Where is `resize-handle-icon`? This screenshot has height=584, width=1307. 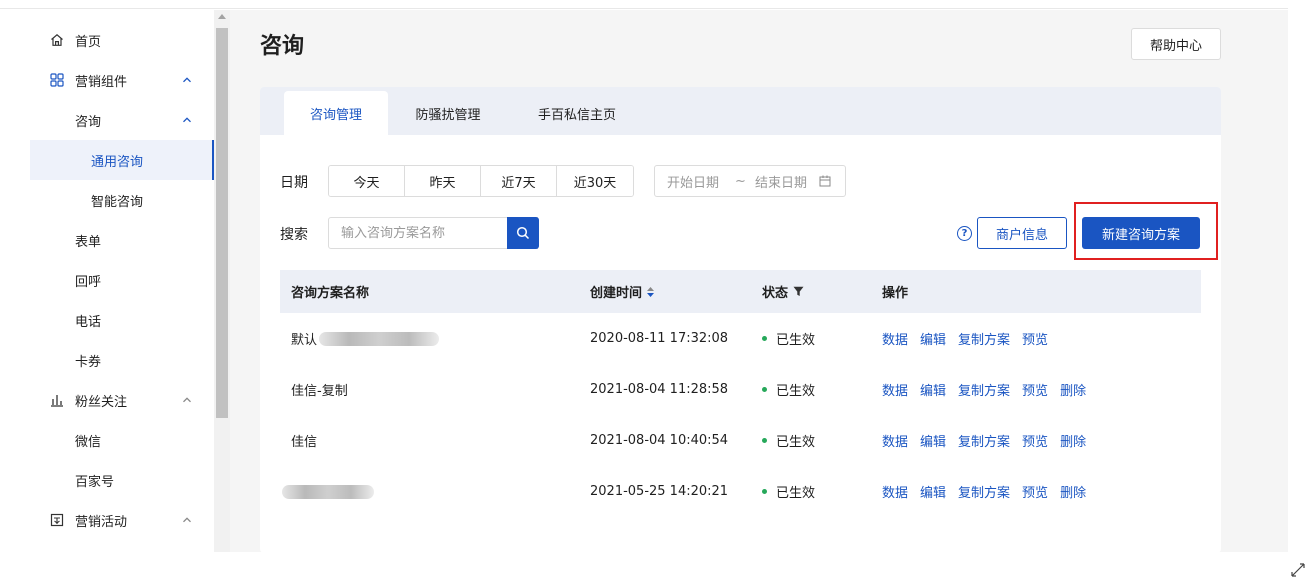 resize-handle-icon is located at coordinates (1298, 570).